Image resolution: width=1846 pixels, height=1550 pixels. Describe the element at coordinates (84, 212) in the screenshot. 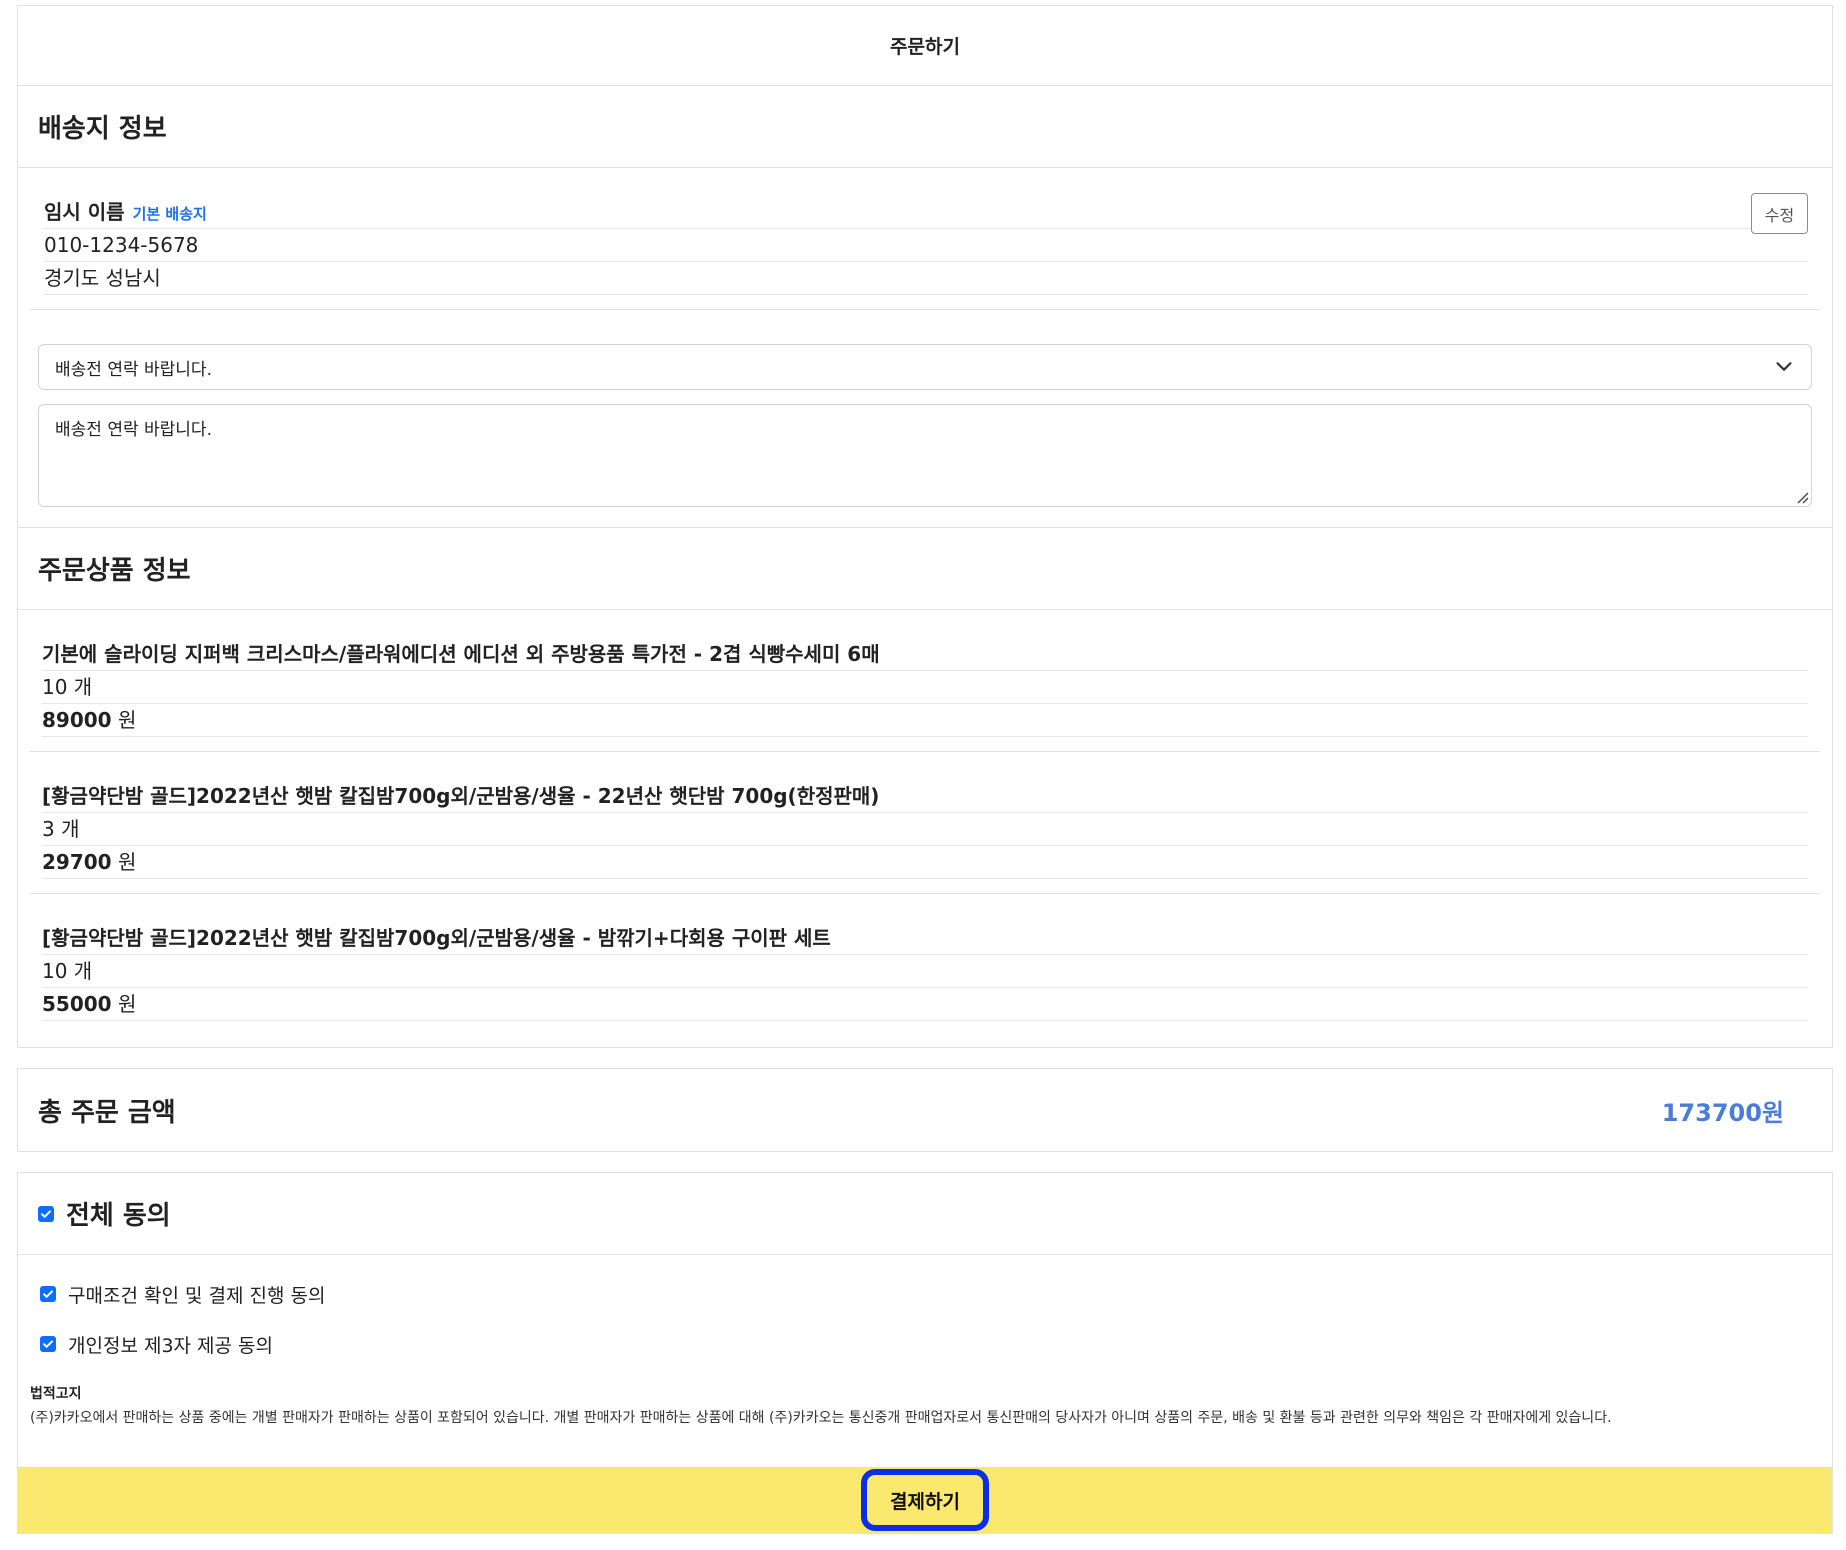

I see `recipient-name: 임시 이름` at that location.